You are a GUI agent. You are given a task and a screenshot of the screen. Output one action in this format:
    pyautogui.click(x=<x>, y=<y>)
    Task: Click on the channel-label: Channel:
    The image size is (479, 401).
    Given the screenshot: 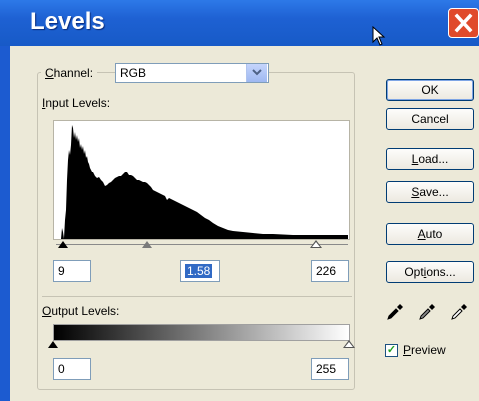 What is the action you would take?
    pyautogui.click(x=69, y=73)
    